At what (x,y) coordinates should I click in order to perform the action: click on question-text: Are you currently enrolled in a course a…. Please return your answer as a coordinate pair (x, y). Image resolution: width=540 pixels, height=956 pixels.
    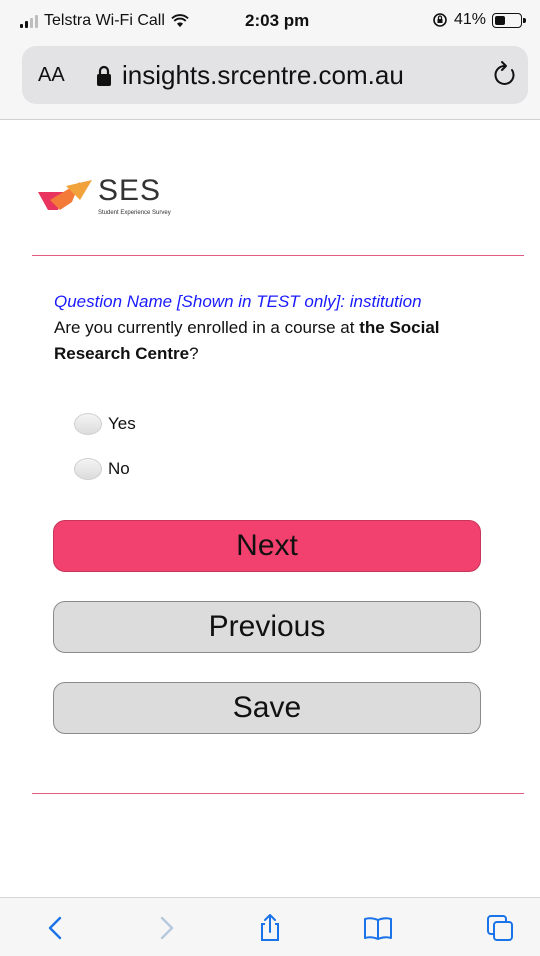
    Looking at the image, I should click on (274, 341).